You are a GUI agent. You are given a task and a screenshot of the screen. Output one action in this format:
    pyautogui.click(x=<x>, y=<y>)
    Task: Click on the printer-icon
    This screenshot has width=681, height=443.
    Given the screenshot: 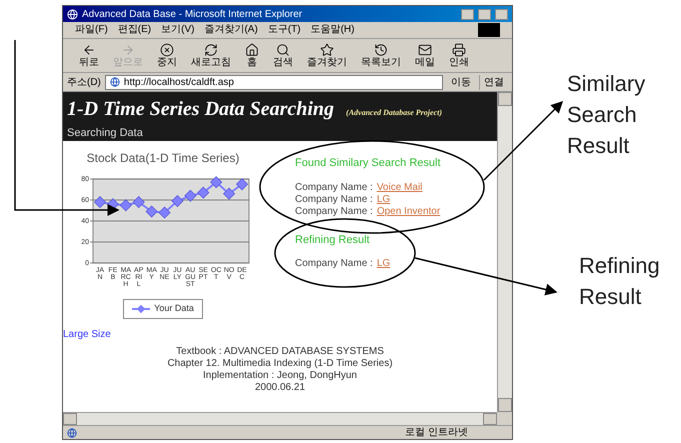 What is the action you would take?
    pyautogui.click(x=459, y=49)
    